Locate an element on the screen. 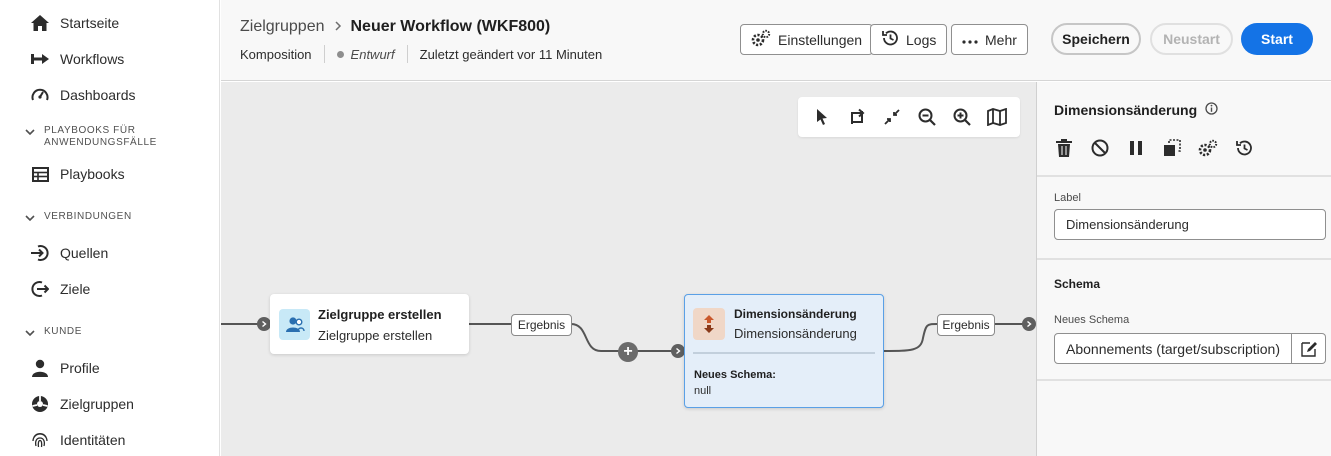 This screenshot has height=456, width=1331. settings-button: Einstellungen is located at coordinates (807, 39).